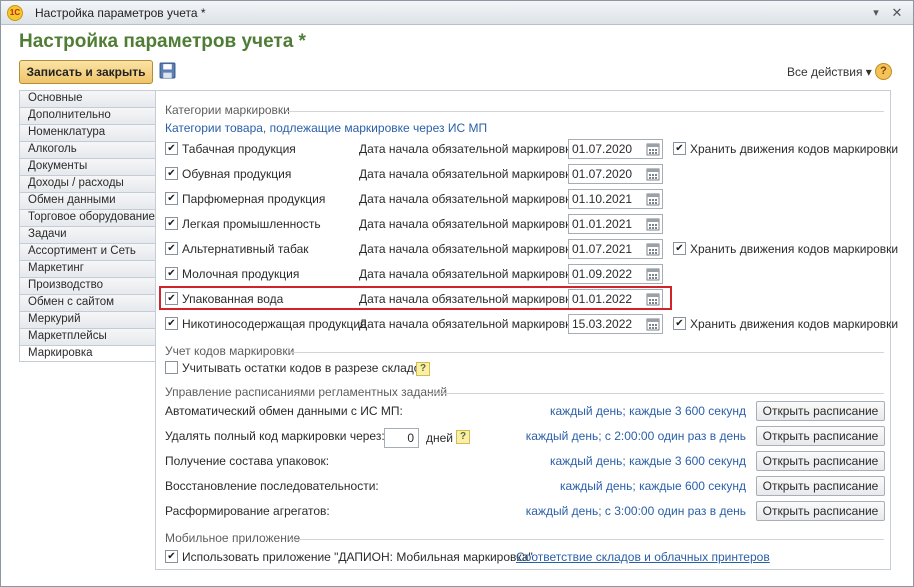  What do you see at coordinates (15, 13) in the screenshot?
I see `app-logo-icon: 1С` at bounding box center [15, 13].